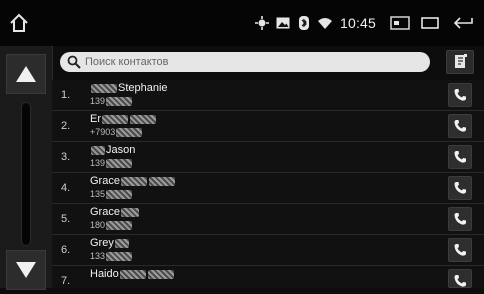  I want to click on import-icon, so click(461, 61).